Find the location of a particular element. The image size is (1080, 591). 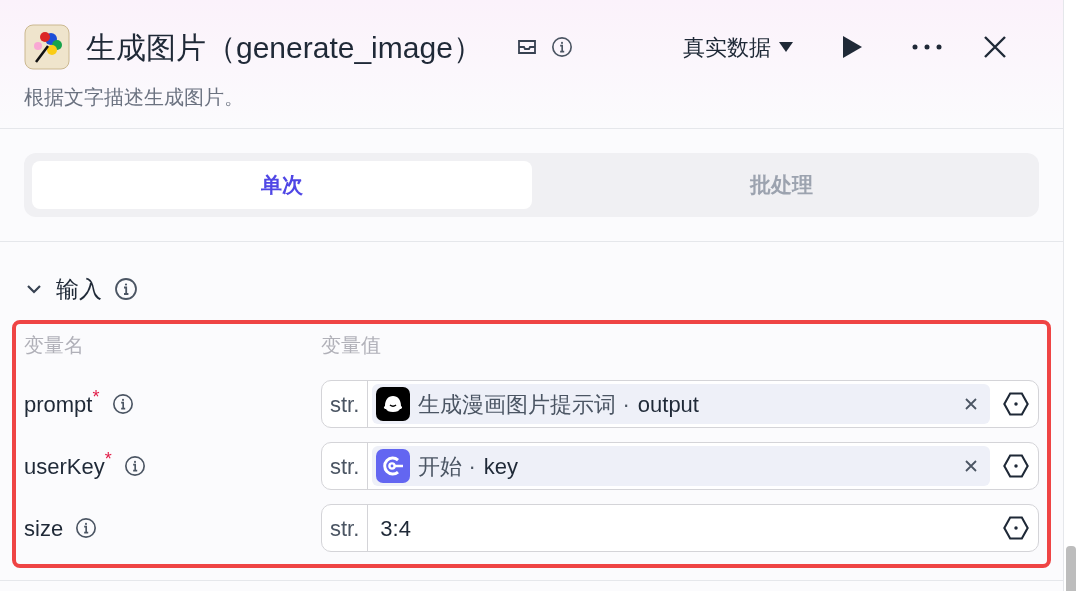

value-field: str. 开始 · key is located at coordinates (680, 466).